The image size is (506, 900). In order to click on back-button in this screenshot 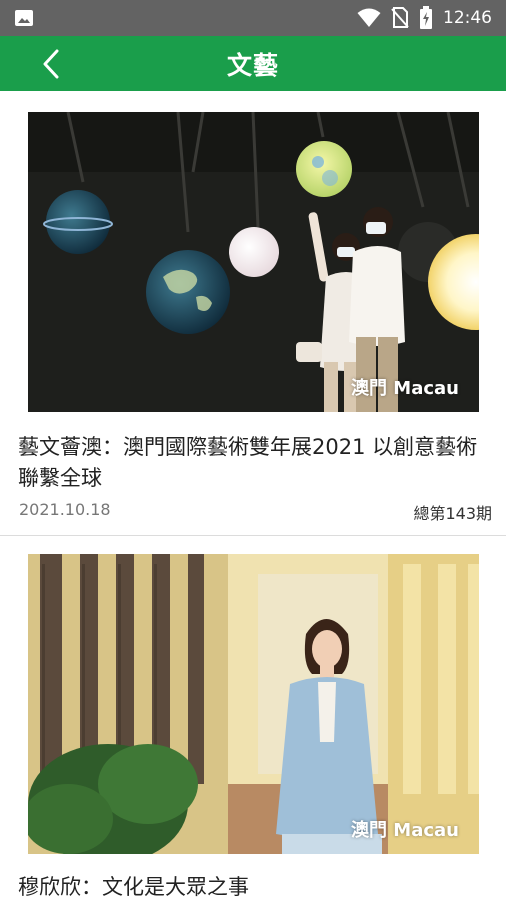, I will do `click(51, 64)`.